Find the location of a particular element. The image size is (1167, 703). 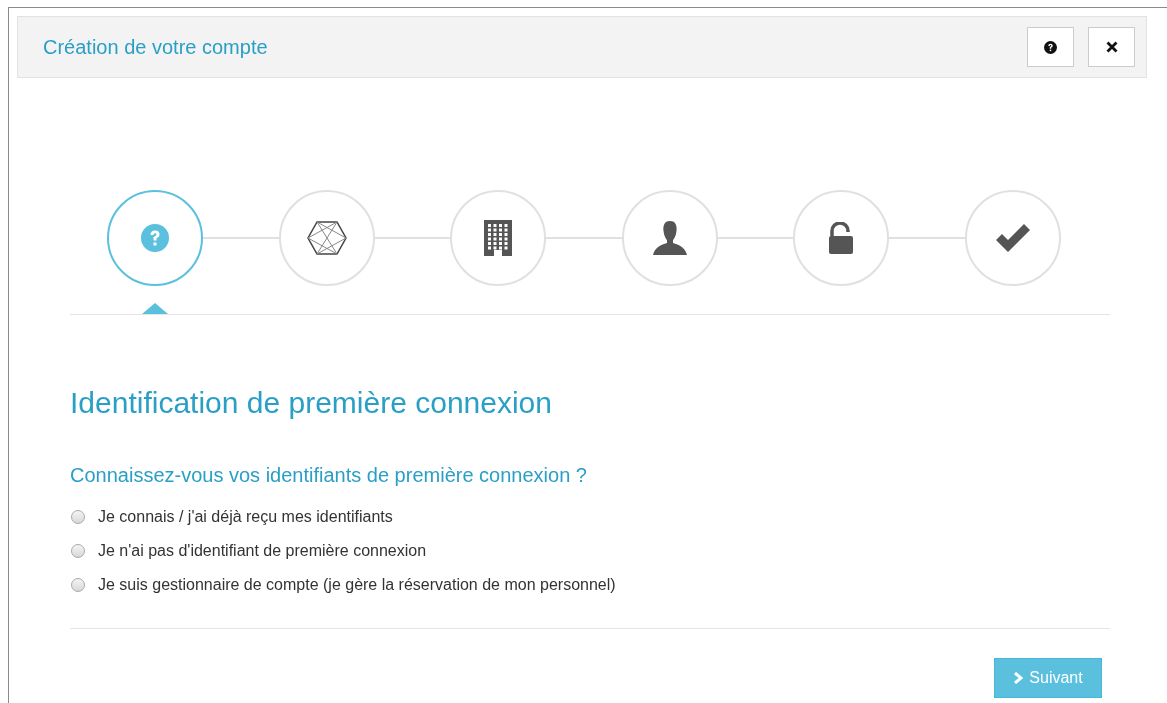

option-label: Je connais / j'ai déjà reçu mes identifiants is located at coordinates (245, 517).